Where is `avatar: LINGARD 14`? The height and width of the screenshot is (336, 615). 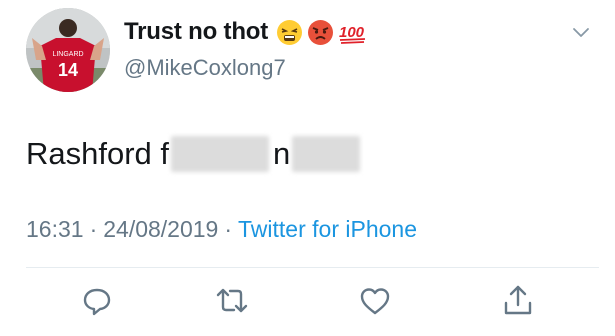
avatar: LINGARD 14 is located at coordinates (68, 50).